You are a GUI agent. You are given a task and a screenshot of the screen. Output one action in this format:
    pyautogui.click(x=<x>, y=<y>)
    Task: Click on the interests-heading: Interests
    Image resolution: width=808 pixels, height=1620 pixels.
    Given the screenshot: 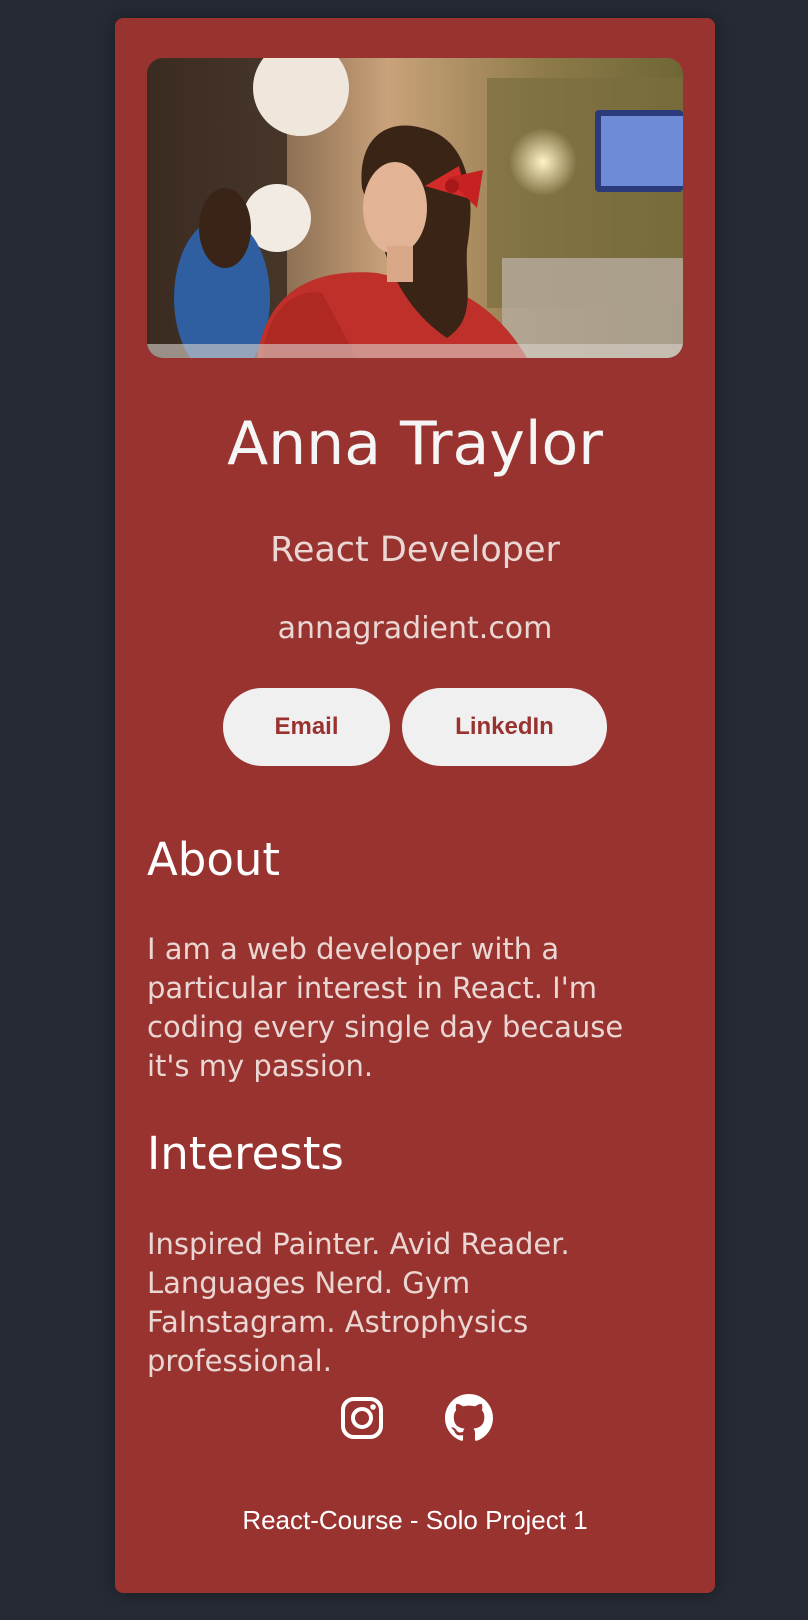 What is the action you would take?
    pyautogui.click(x=245, y=1153)
    